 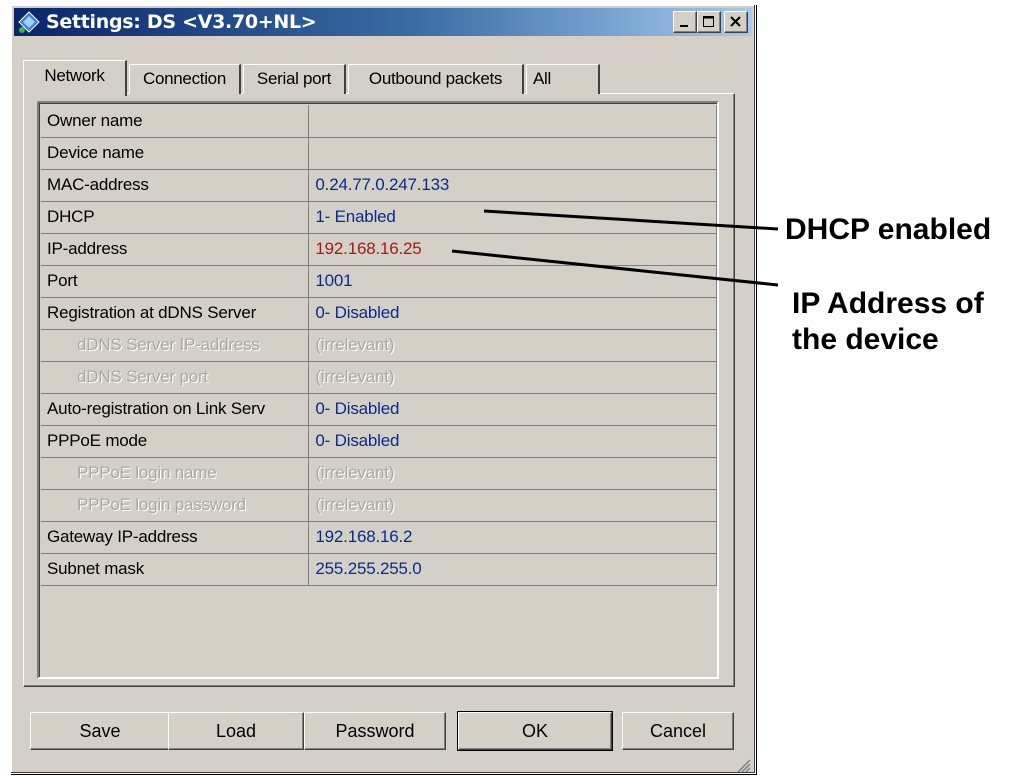 What do you see at coordinates (175, 409) in the screenshot?
I see `setting-name: Auto-registration on Link Serv` at bounding box center [175, 409].